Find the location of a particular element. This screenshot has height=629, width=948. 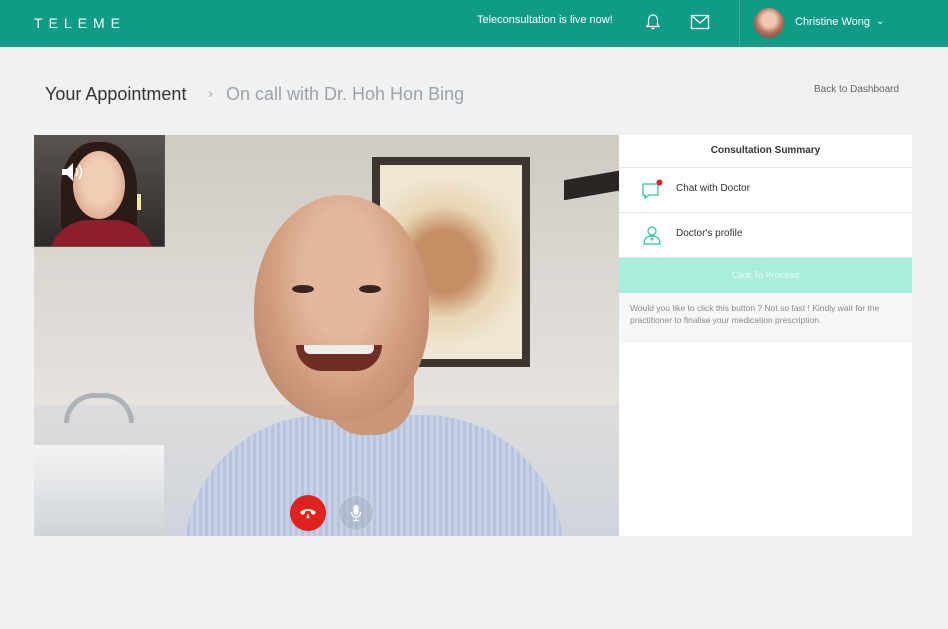

doctor-profile-label: Doctor's profile is located at coordinates (709, 233).